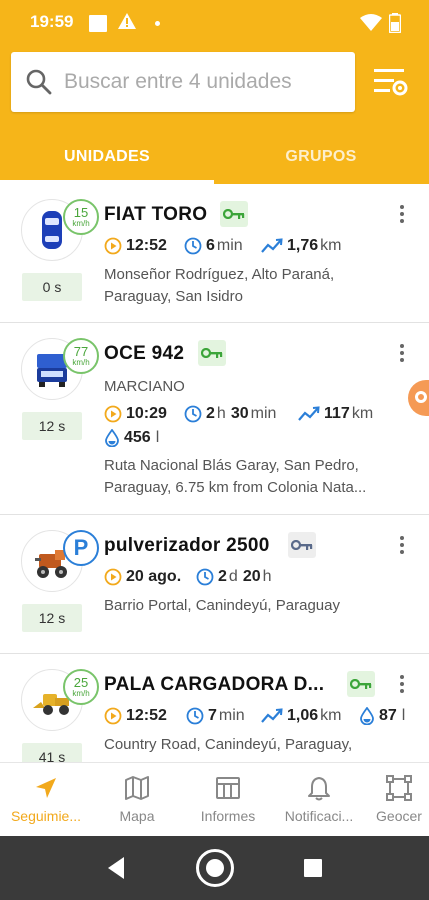 This screenshot has height=900, width=429. Describe the element at coordinates (395, 23) in the screenshot. I see `battery-icon` at that location.